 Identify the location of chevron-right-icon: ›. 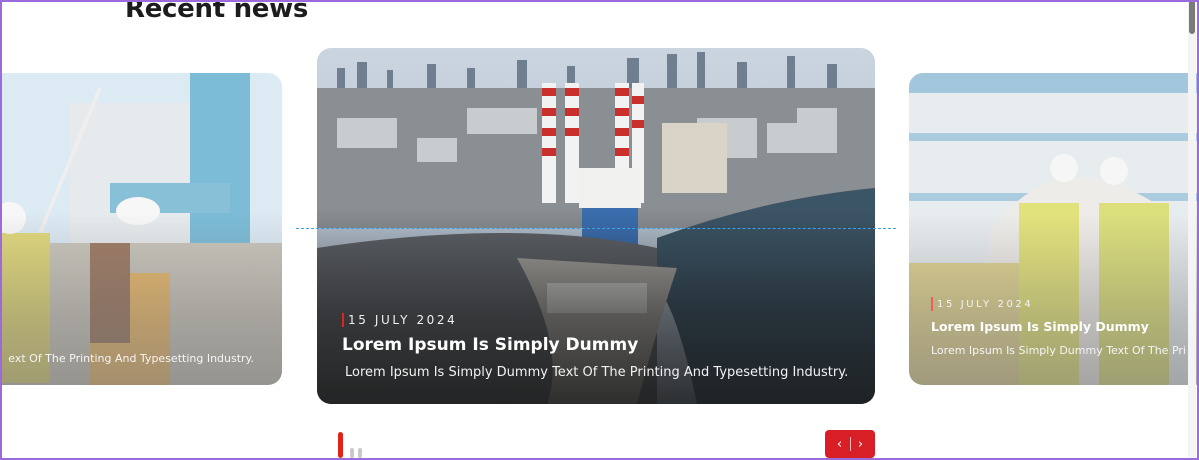
(861, 444).